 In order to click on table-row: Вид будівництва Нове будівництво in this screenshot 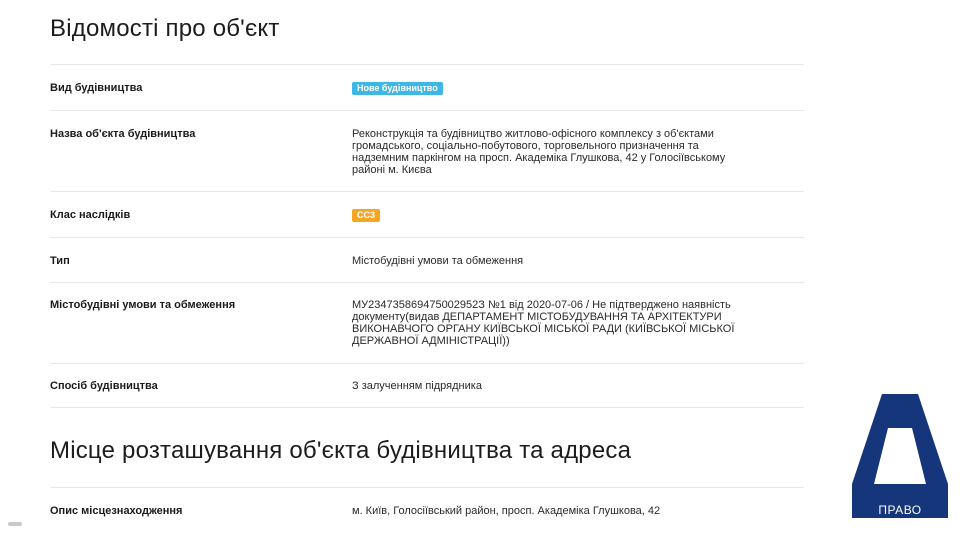, I will do `click(427, 87)`.